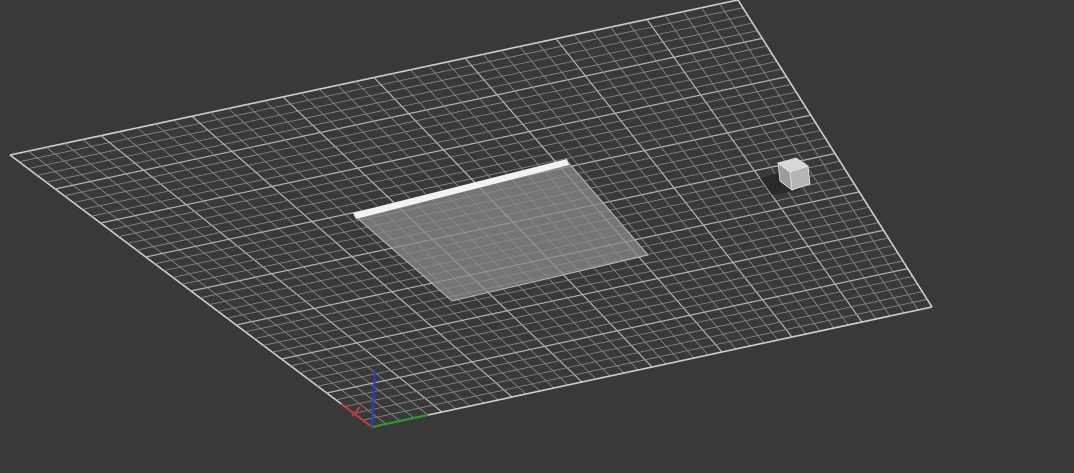 This screenshot has width=1074, height=473. What do you see at coordinates (501, 231) in the screenshot?
I see `plane-surface` at bounding box center [501, 231].